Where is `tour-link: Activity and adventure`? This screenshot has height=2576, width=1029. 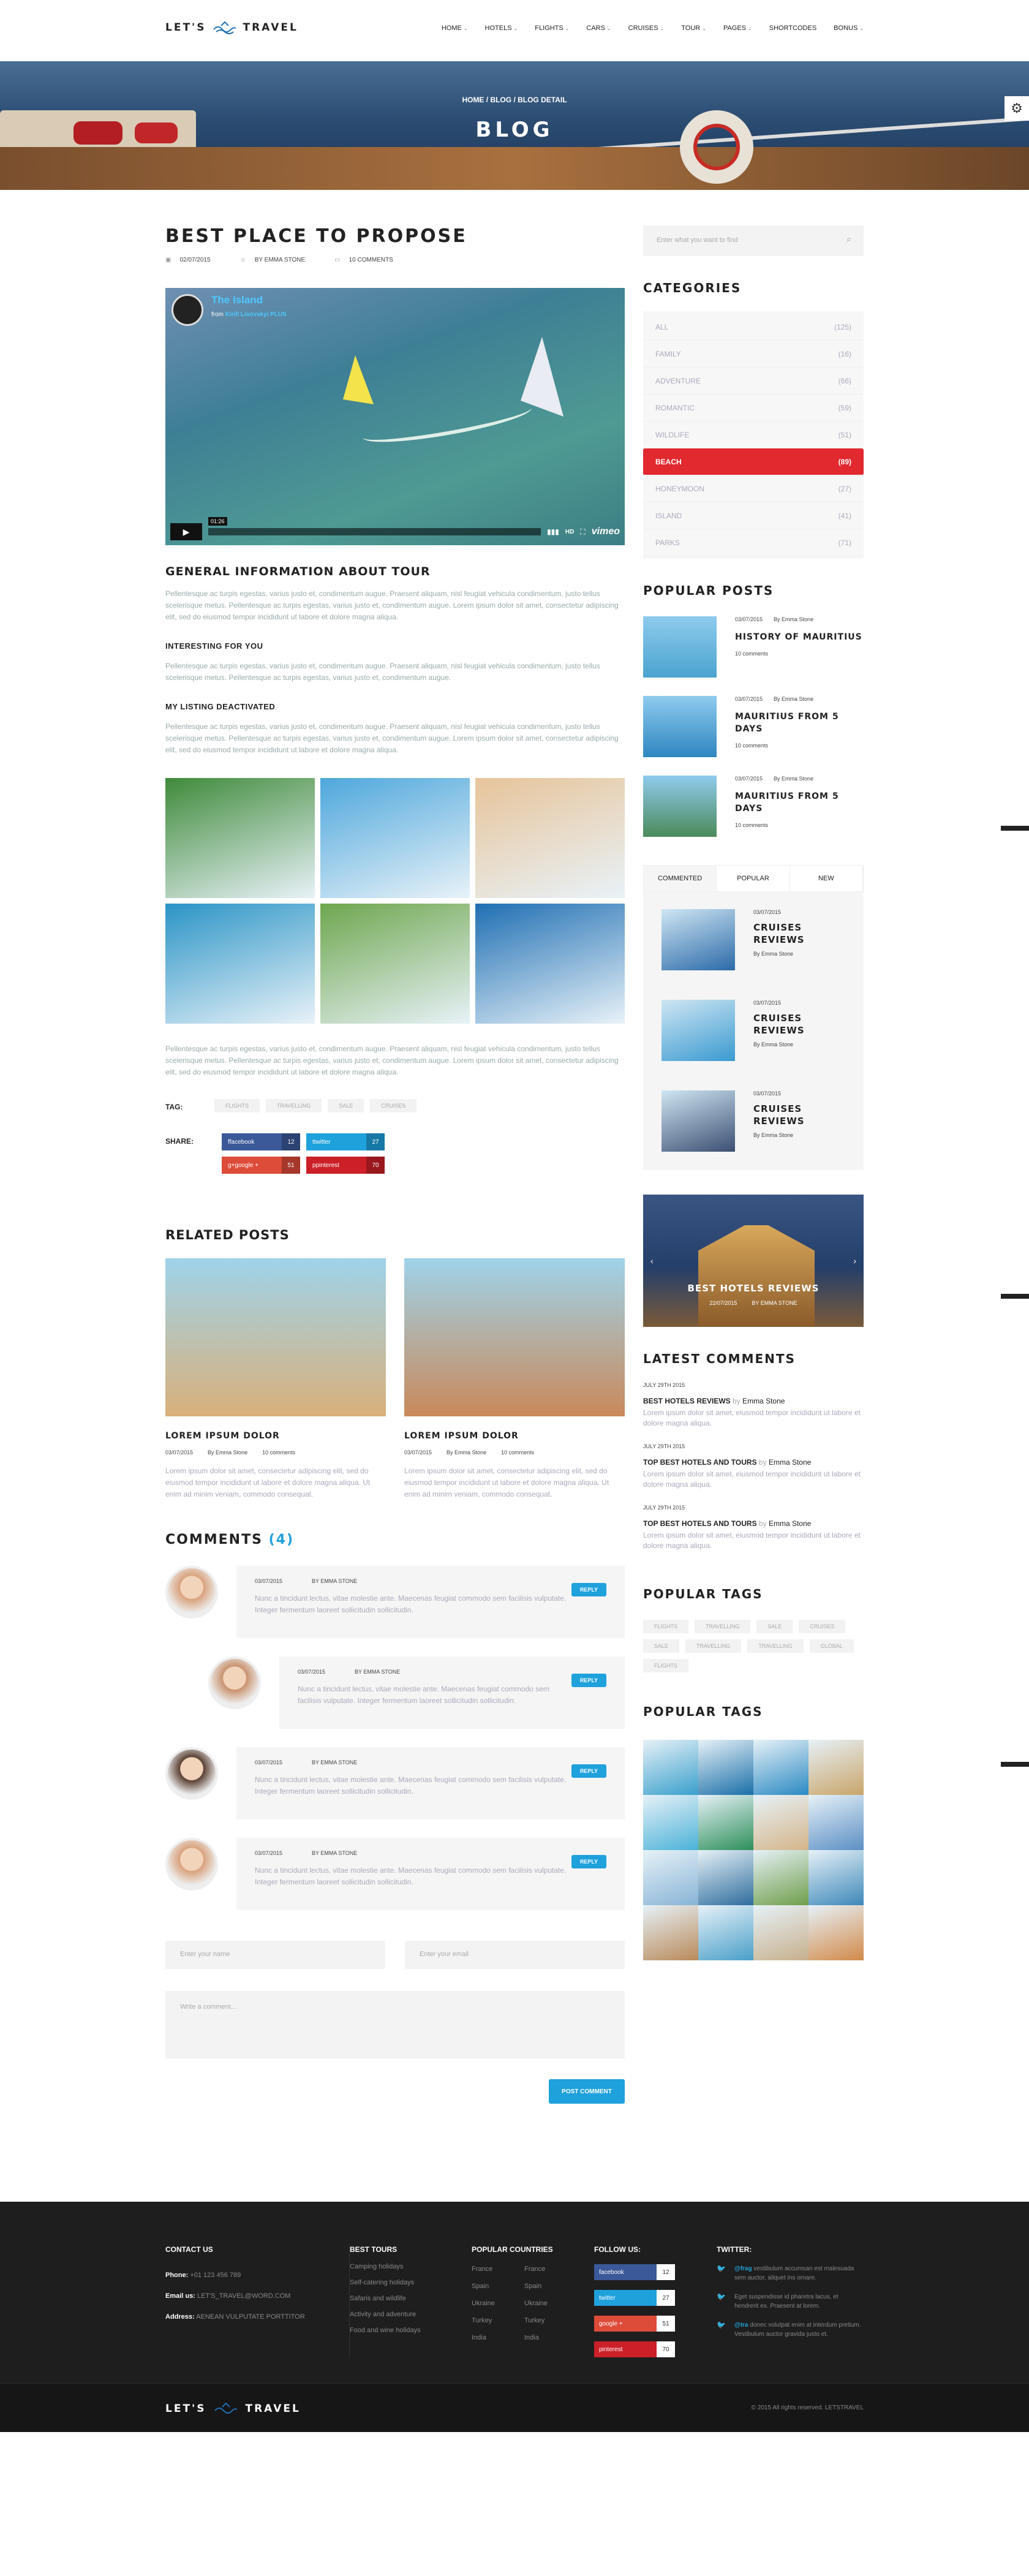
tour-link: Activity and adventure is located at coordinates (411, 2314).